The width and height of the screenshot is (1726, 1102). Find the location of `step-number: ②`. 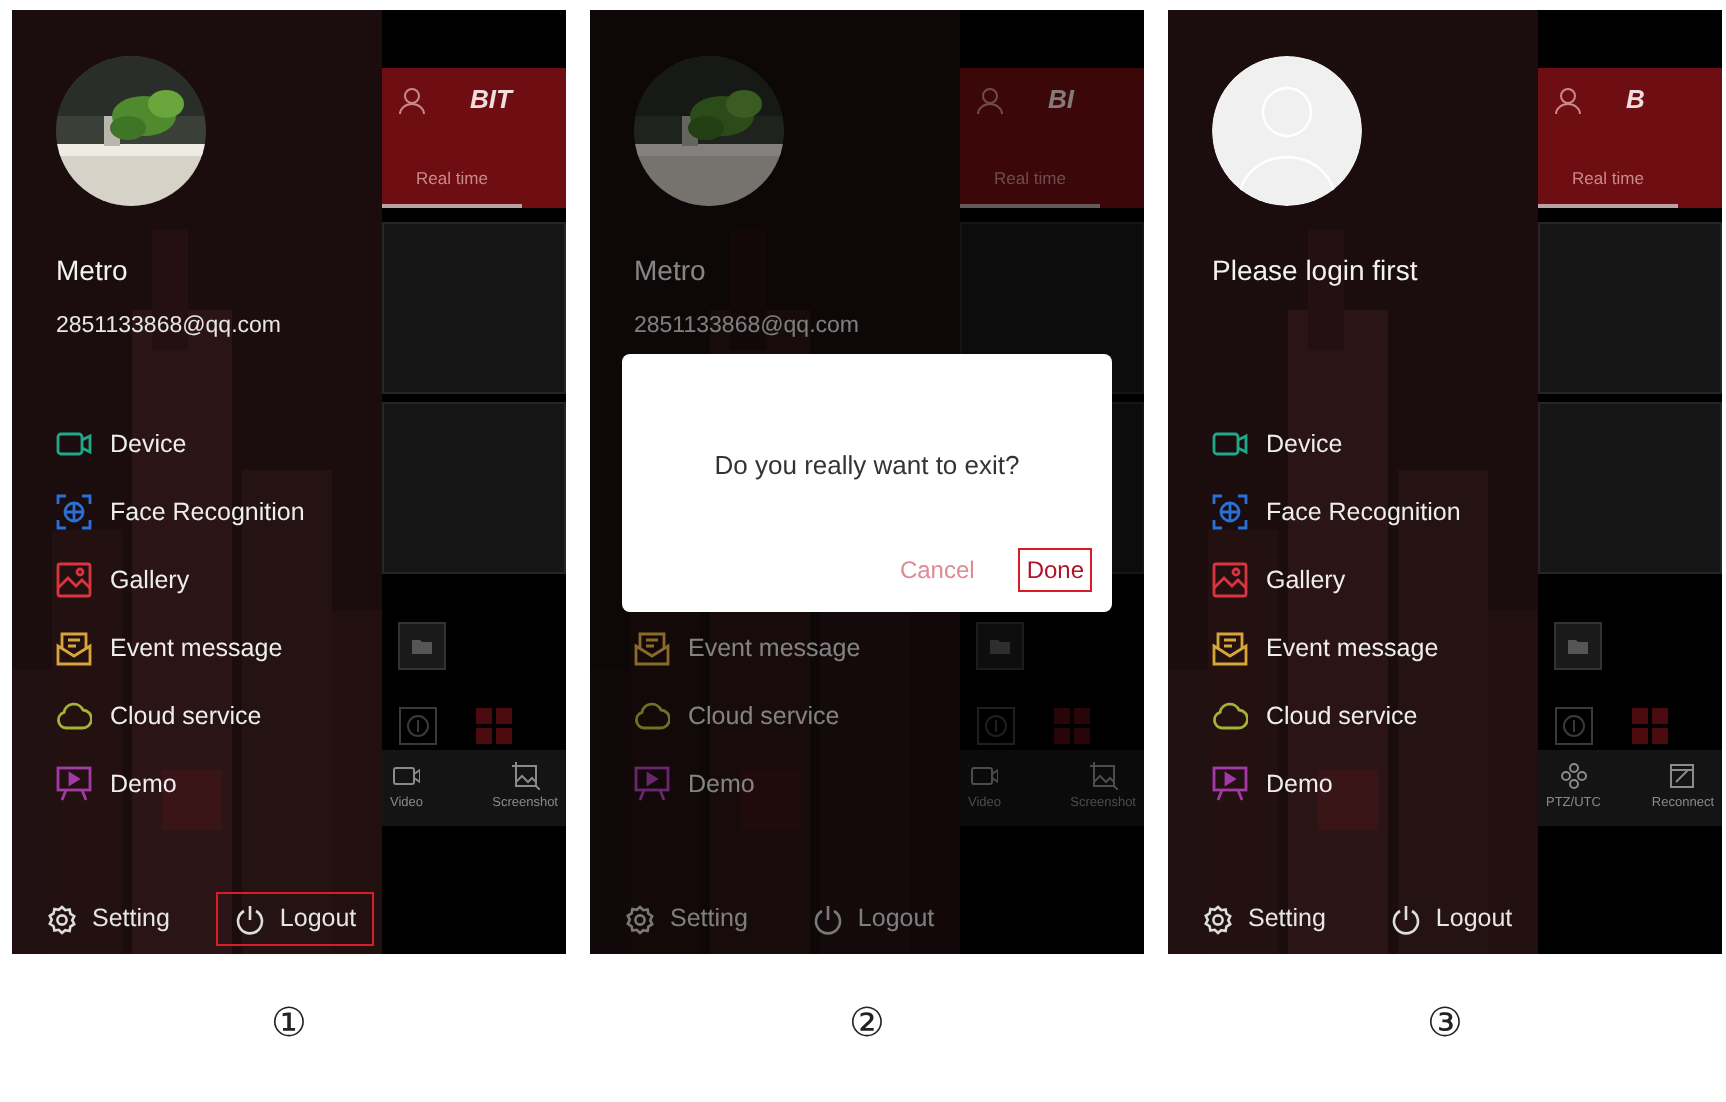

step-number: ② is located at coordinates (867, 1025).